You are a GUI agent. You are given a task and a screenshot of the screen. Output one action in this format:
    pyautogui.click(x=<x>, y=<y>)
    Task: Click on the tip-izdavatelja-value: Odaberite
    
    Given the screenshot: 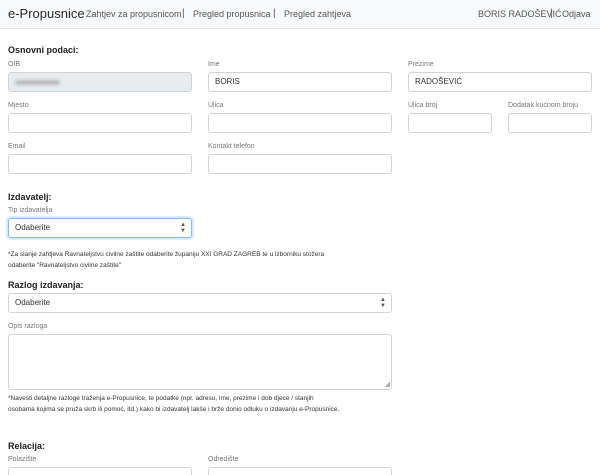 What is the action you would take?
    pyautogui.click(x=33, y=227)
    